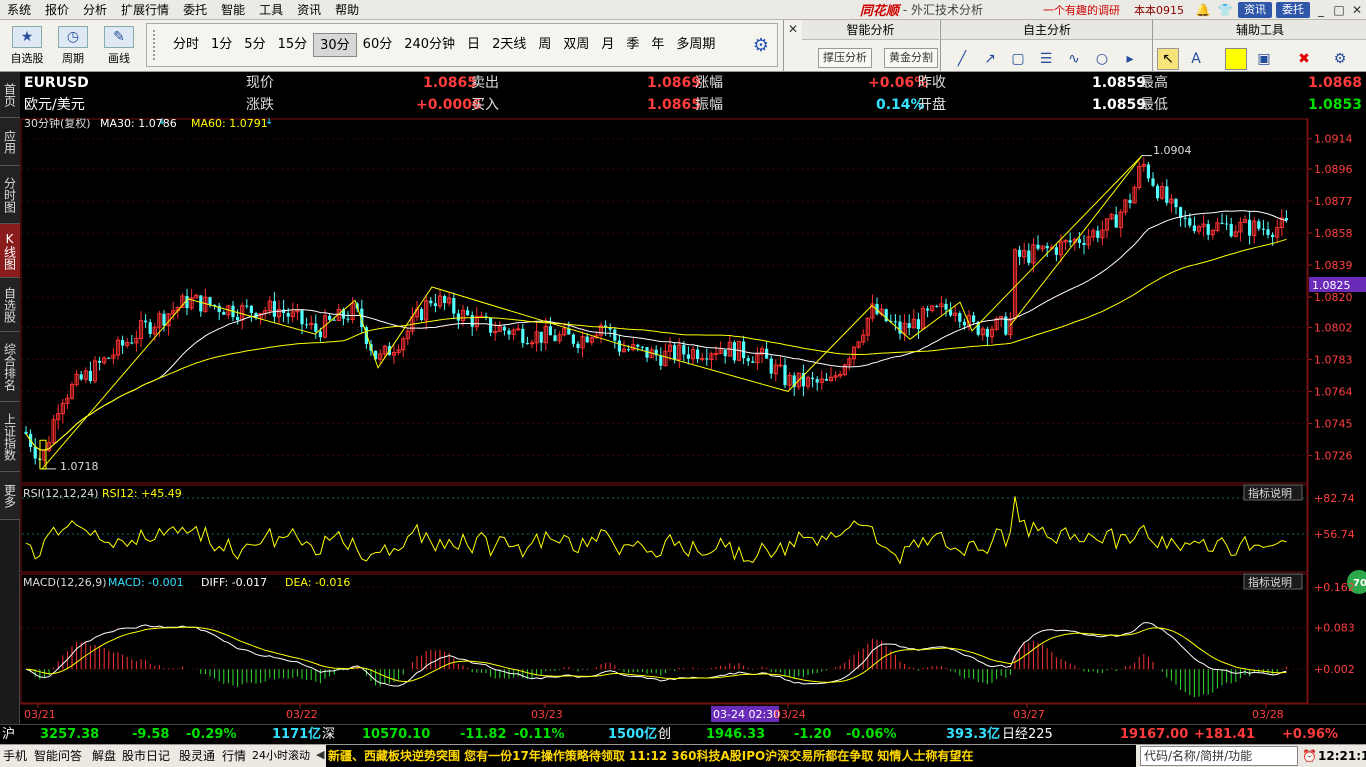 The height and width of the screenshot is (767, 1366). I want to click on line-tool-icon: ╱, so click(962, 59).